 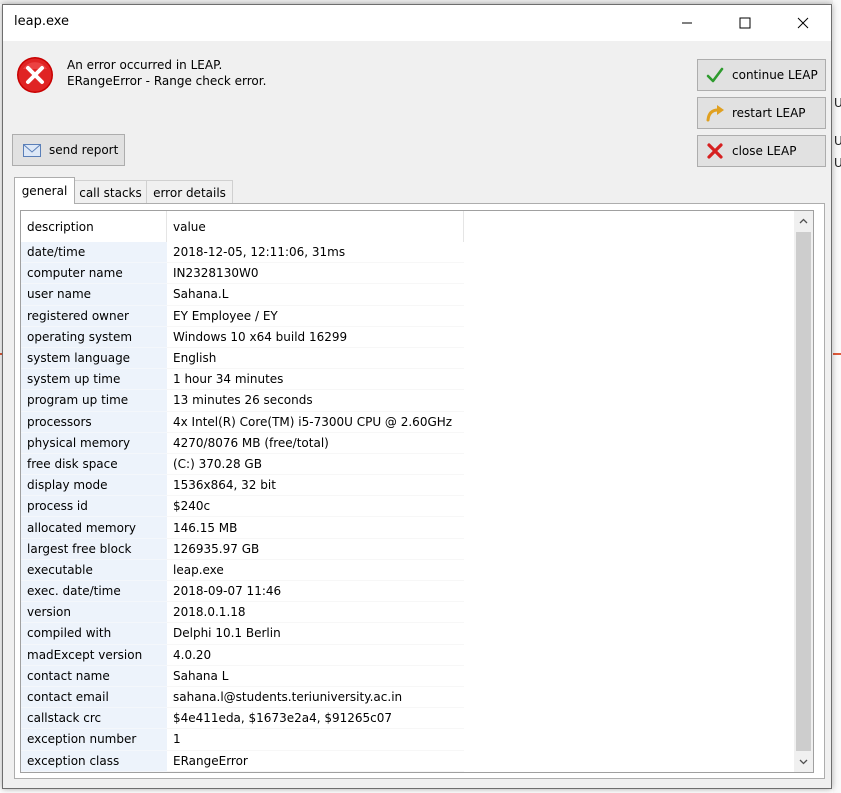 I want to click on row-description: registered owner, so click(x=94, y=316).